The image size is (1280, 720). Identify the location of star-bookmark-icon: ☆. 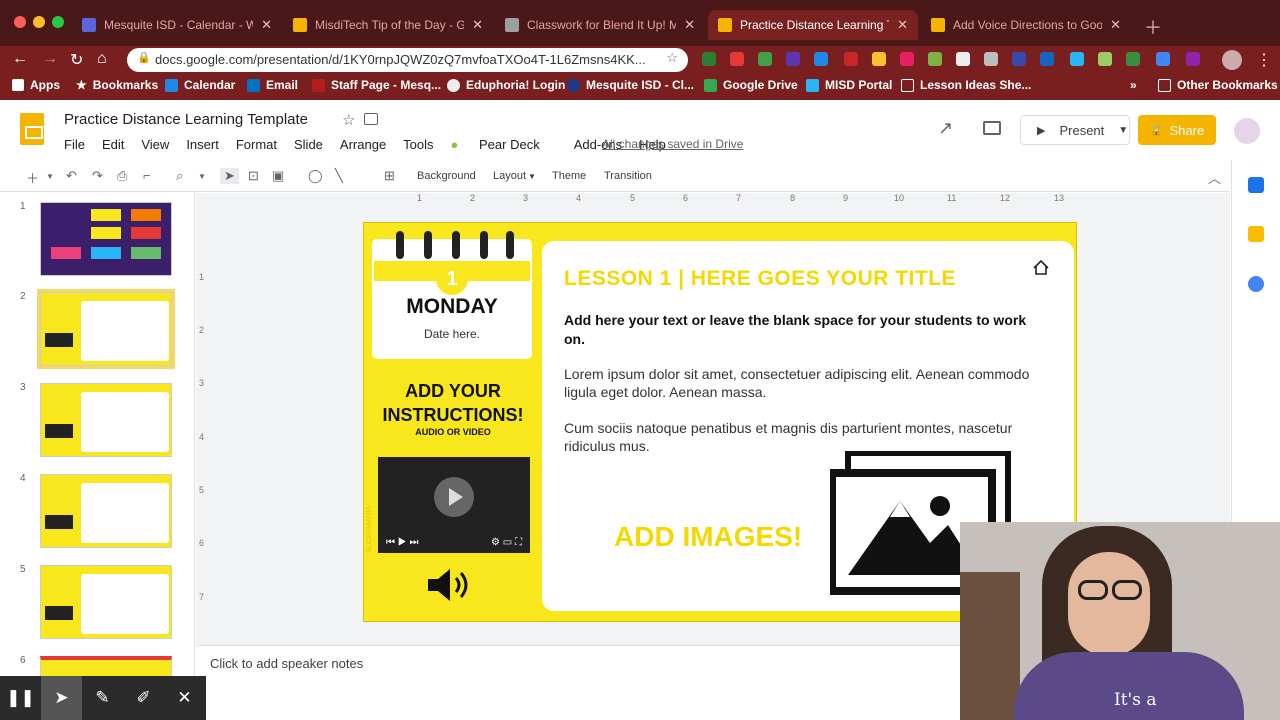
(672, 58).